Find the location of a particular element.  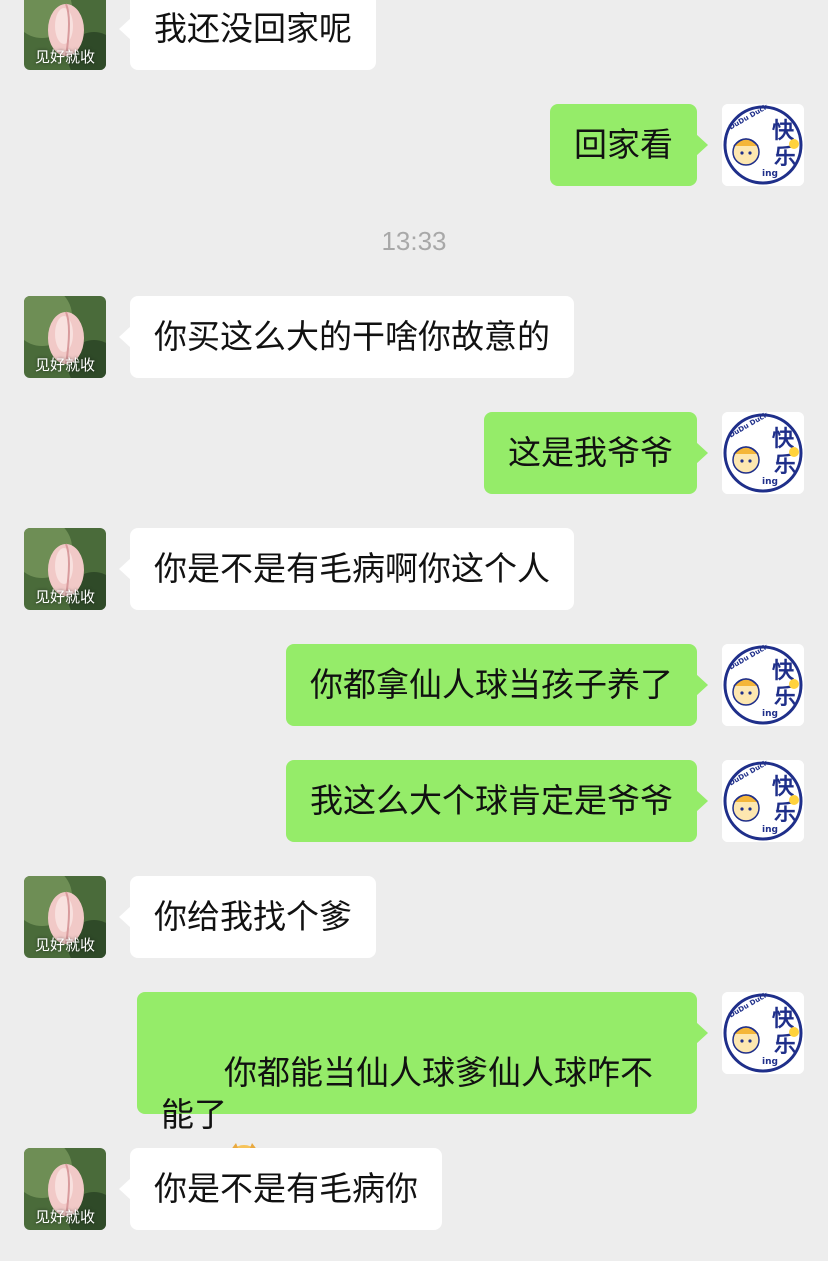

message-bubble: 你是不是有毛病啊你这个人 is located at coordinates (346, 569).